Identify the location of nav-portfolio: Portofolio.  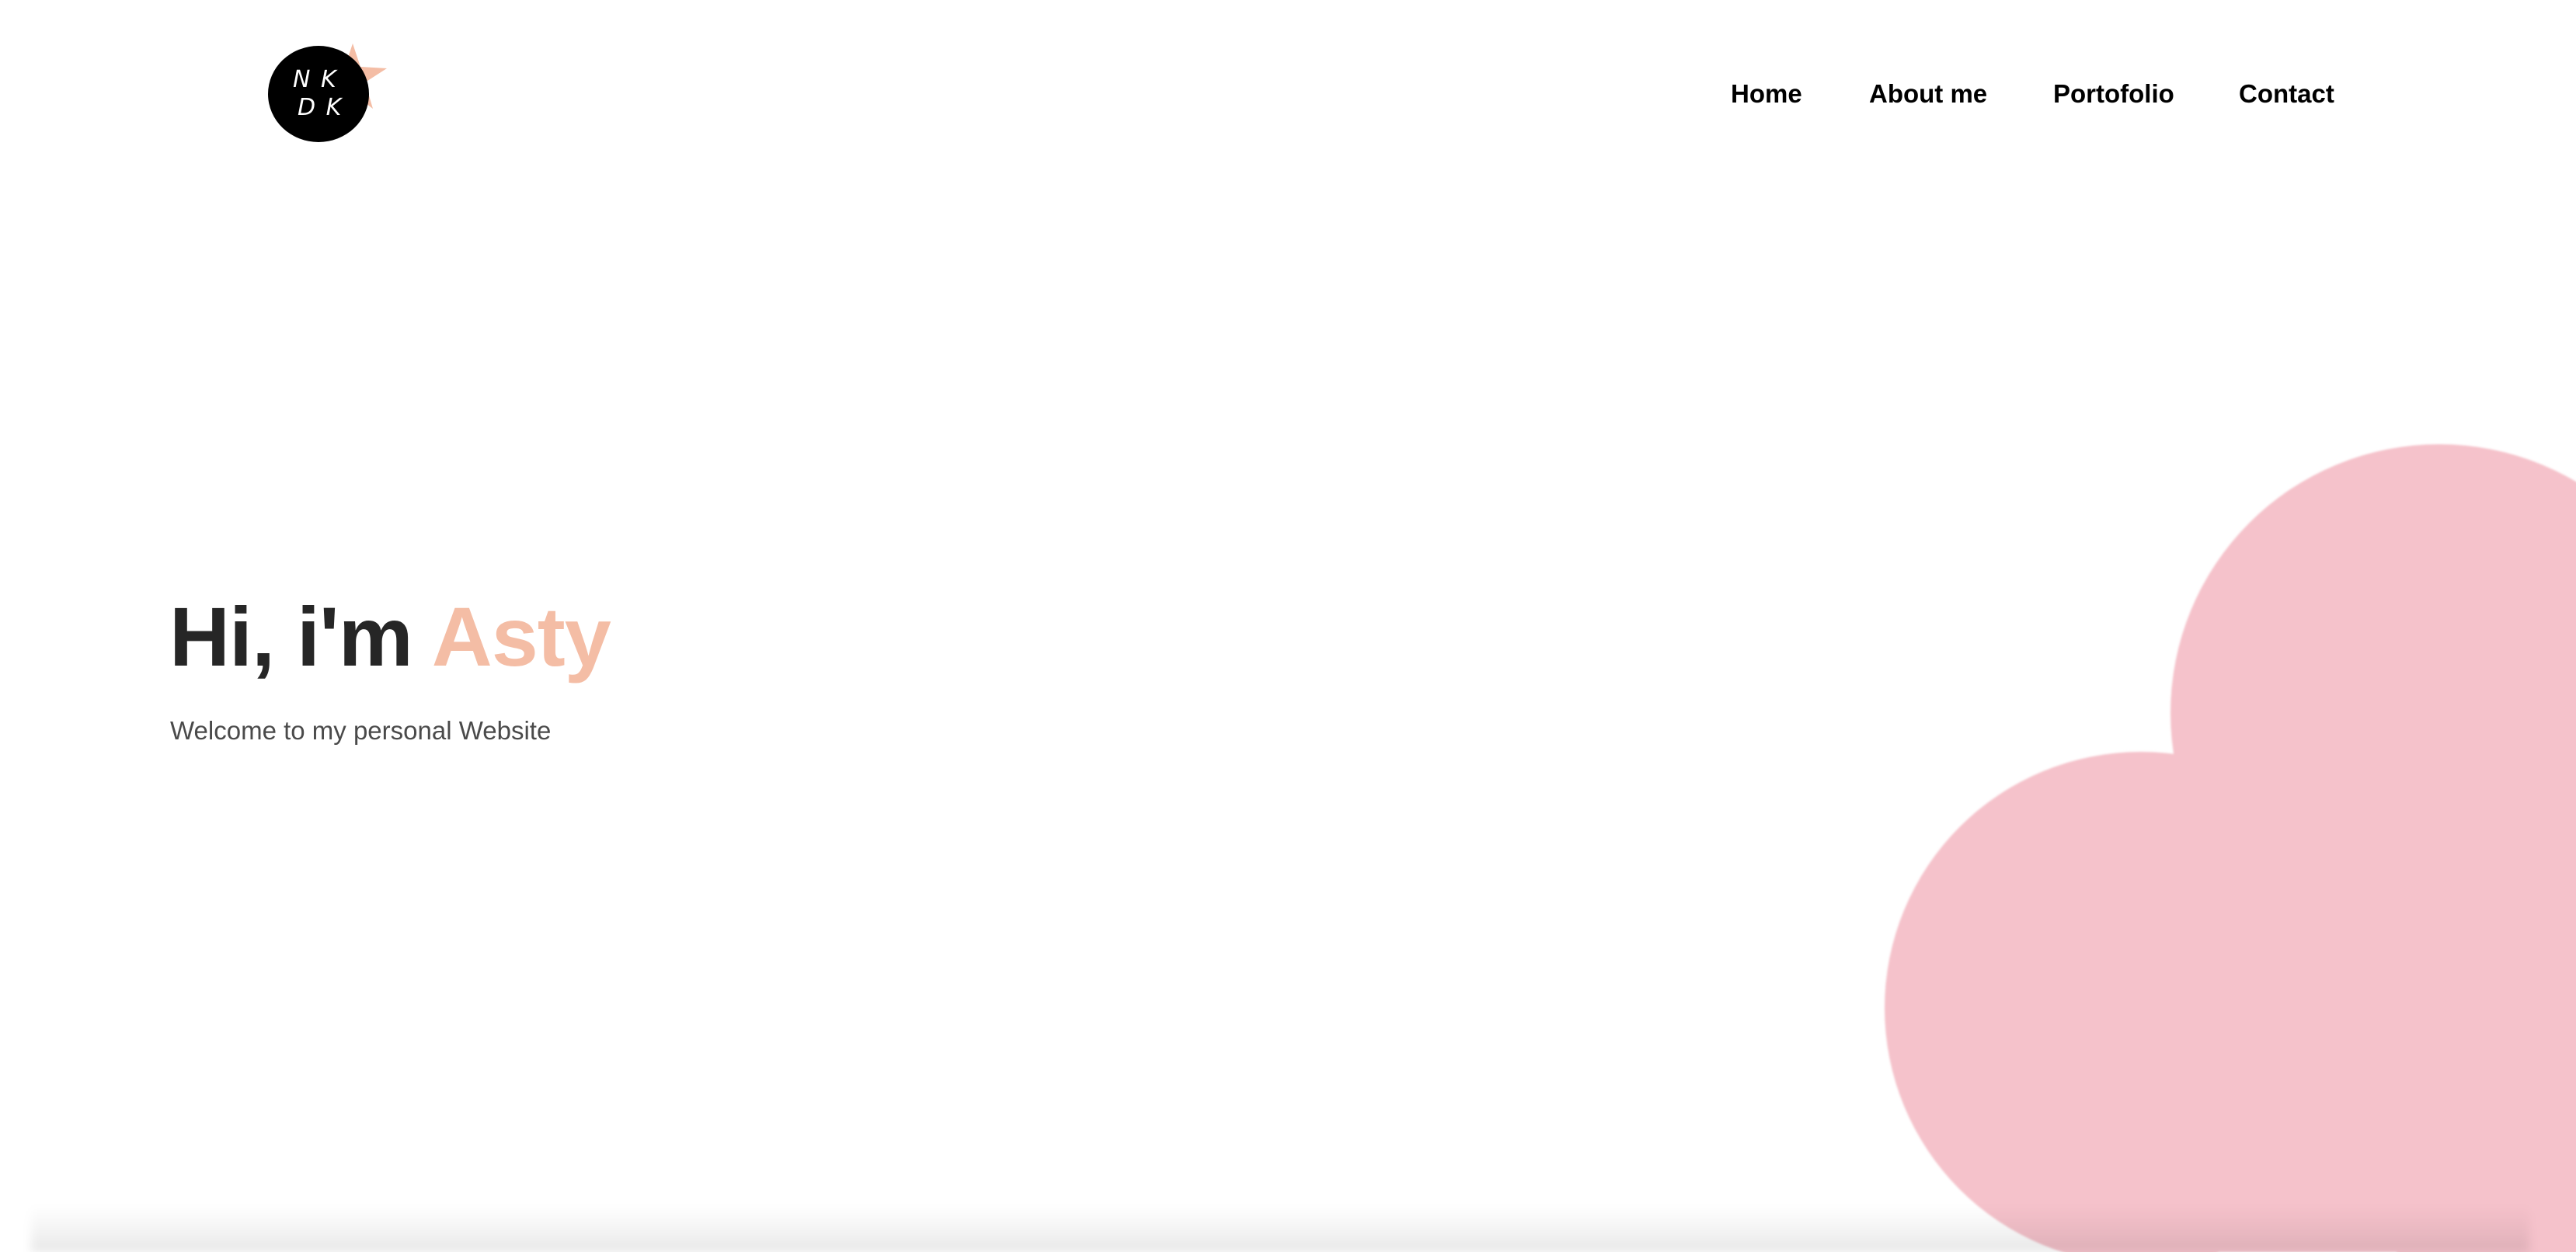
(2113, 94).